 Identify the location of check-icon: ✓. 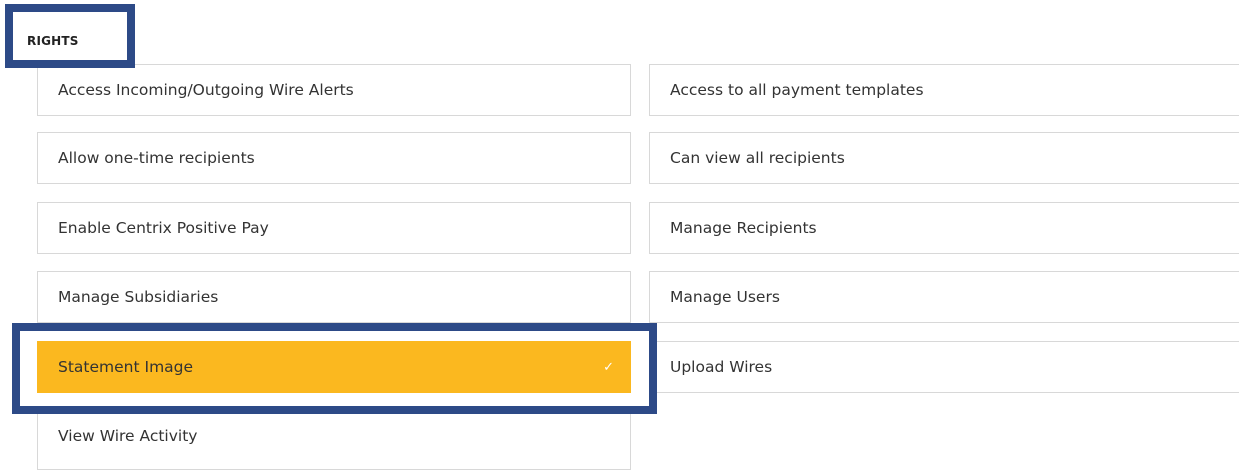
(608, 367).